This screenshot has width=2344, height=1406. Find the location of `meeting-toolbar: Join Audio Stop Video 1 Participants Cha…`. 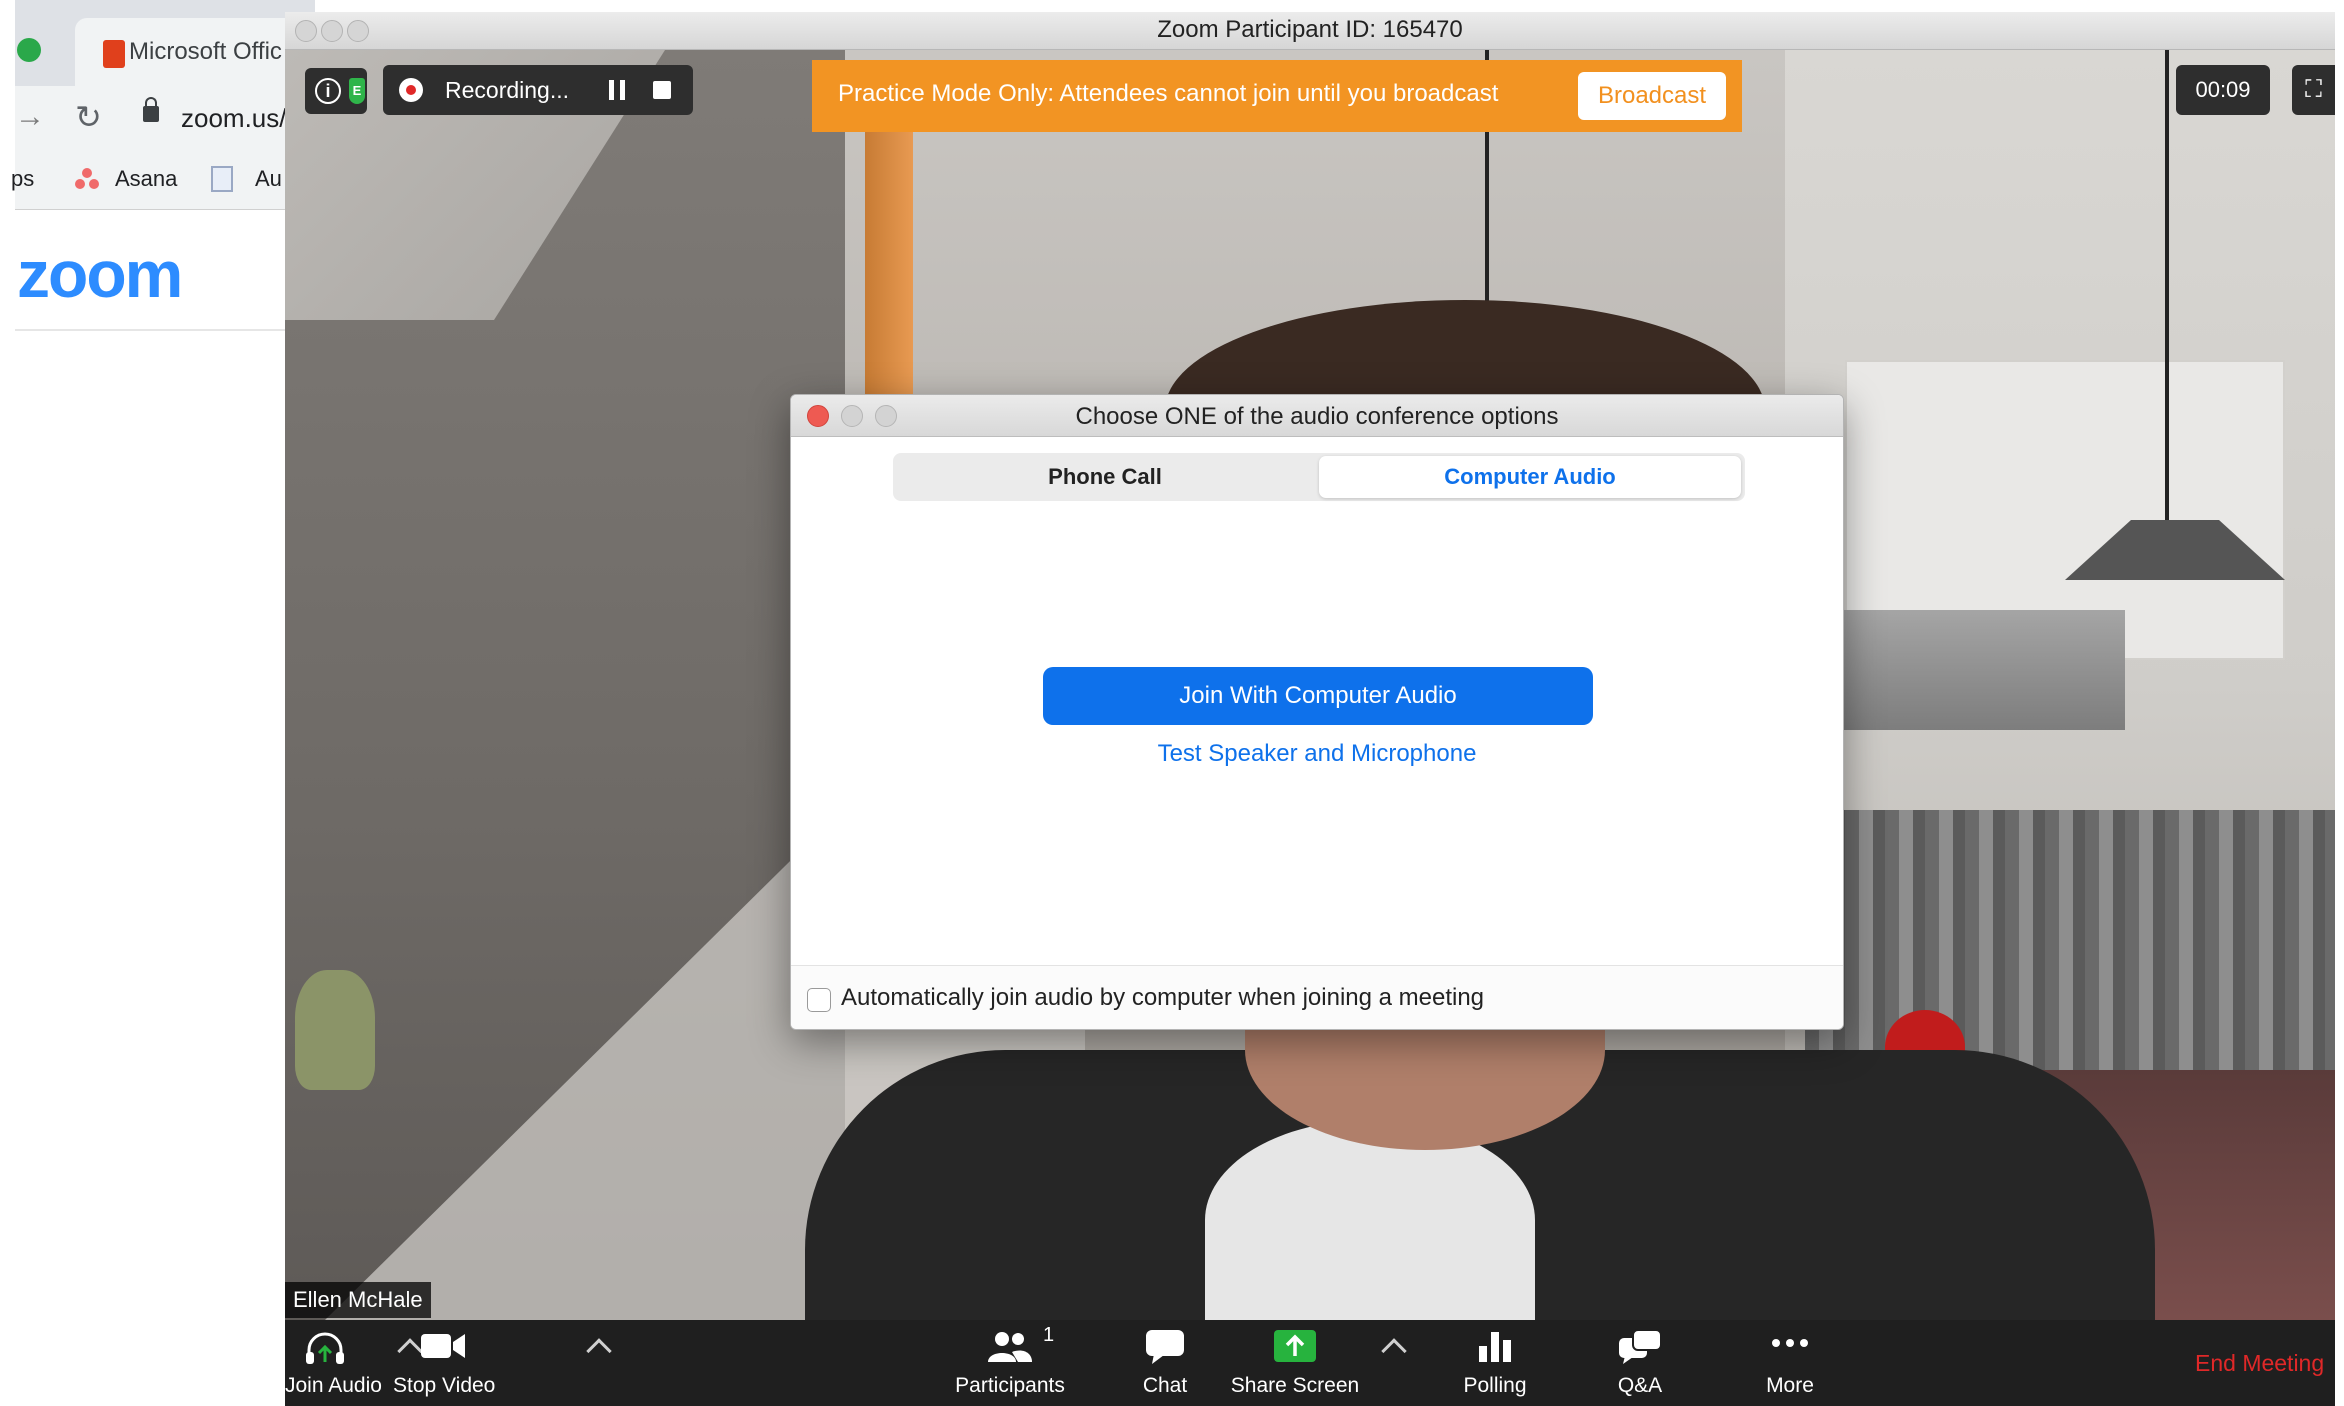

meeting-toolbar: Join Audio Stop Video 1 Participants Cha… is located at coordinates (1310, 1363).